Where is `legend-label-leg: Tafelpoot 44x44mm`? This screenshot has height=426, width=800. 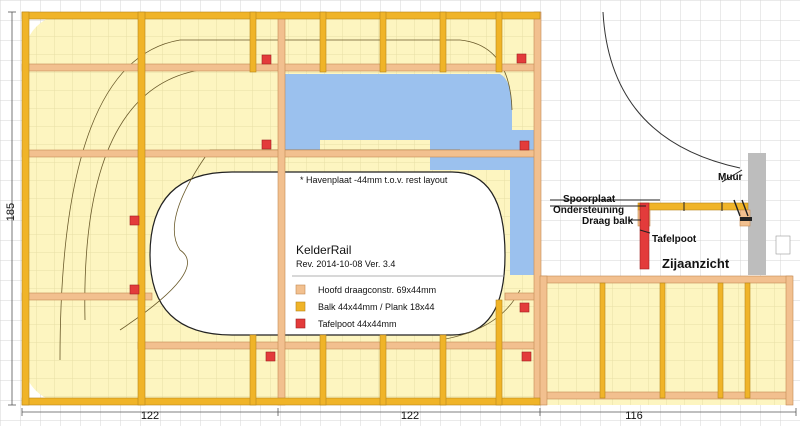
legend-label-leg: Tafelpoot 44x44mm is located at coordinates (357, 324).